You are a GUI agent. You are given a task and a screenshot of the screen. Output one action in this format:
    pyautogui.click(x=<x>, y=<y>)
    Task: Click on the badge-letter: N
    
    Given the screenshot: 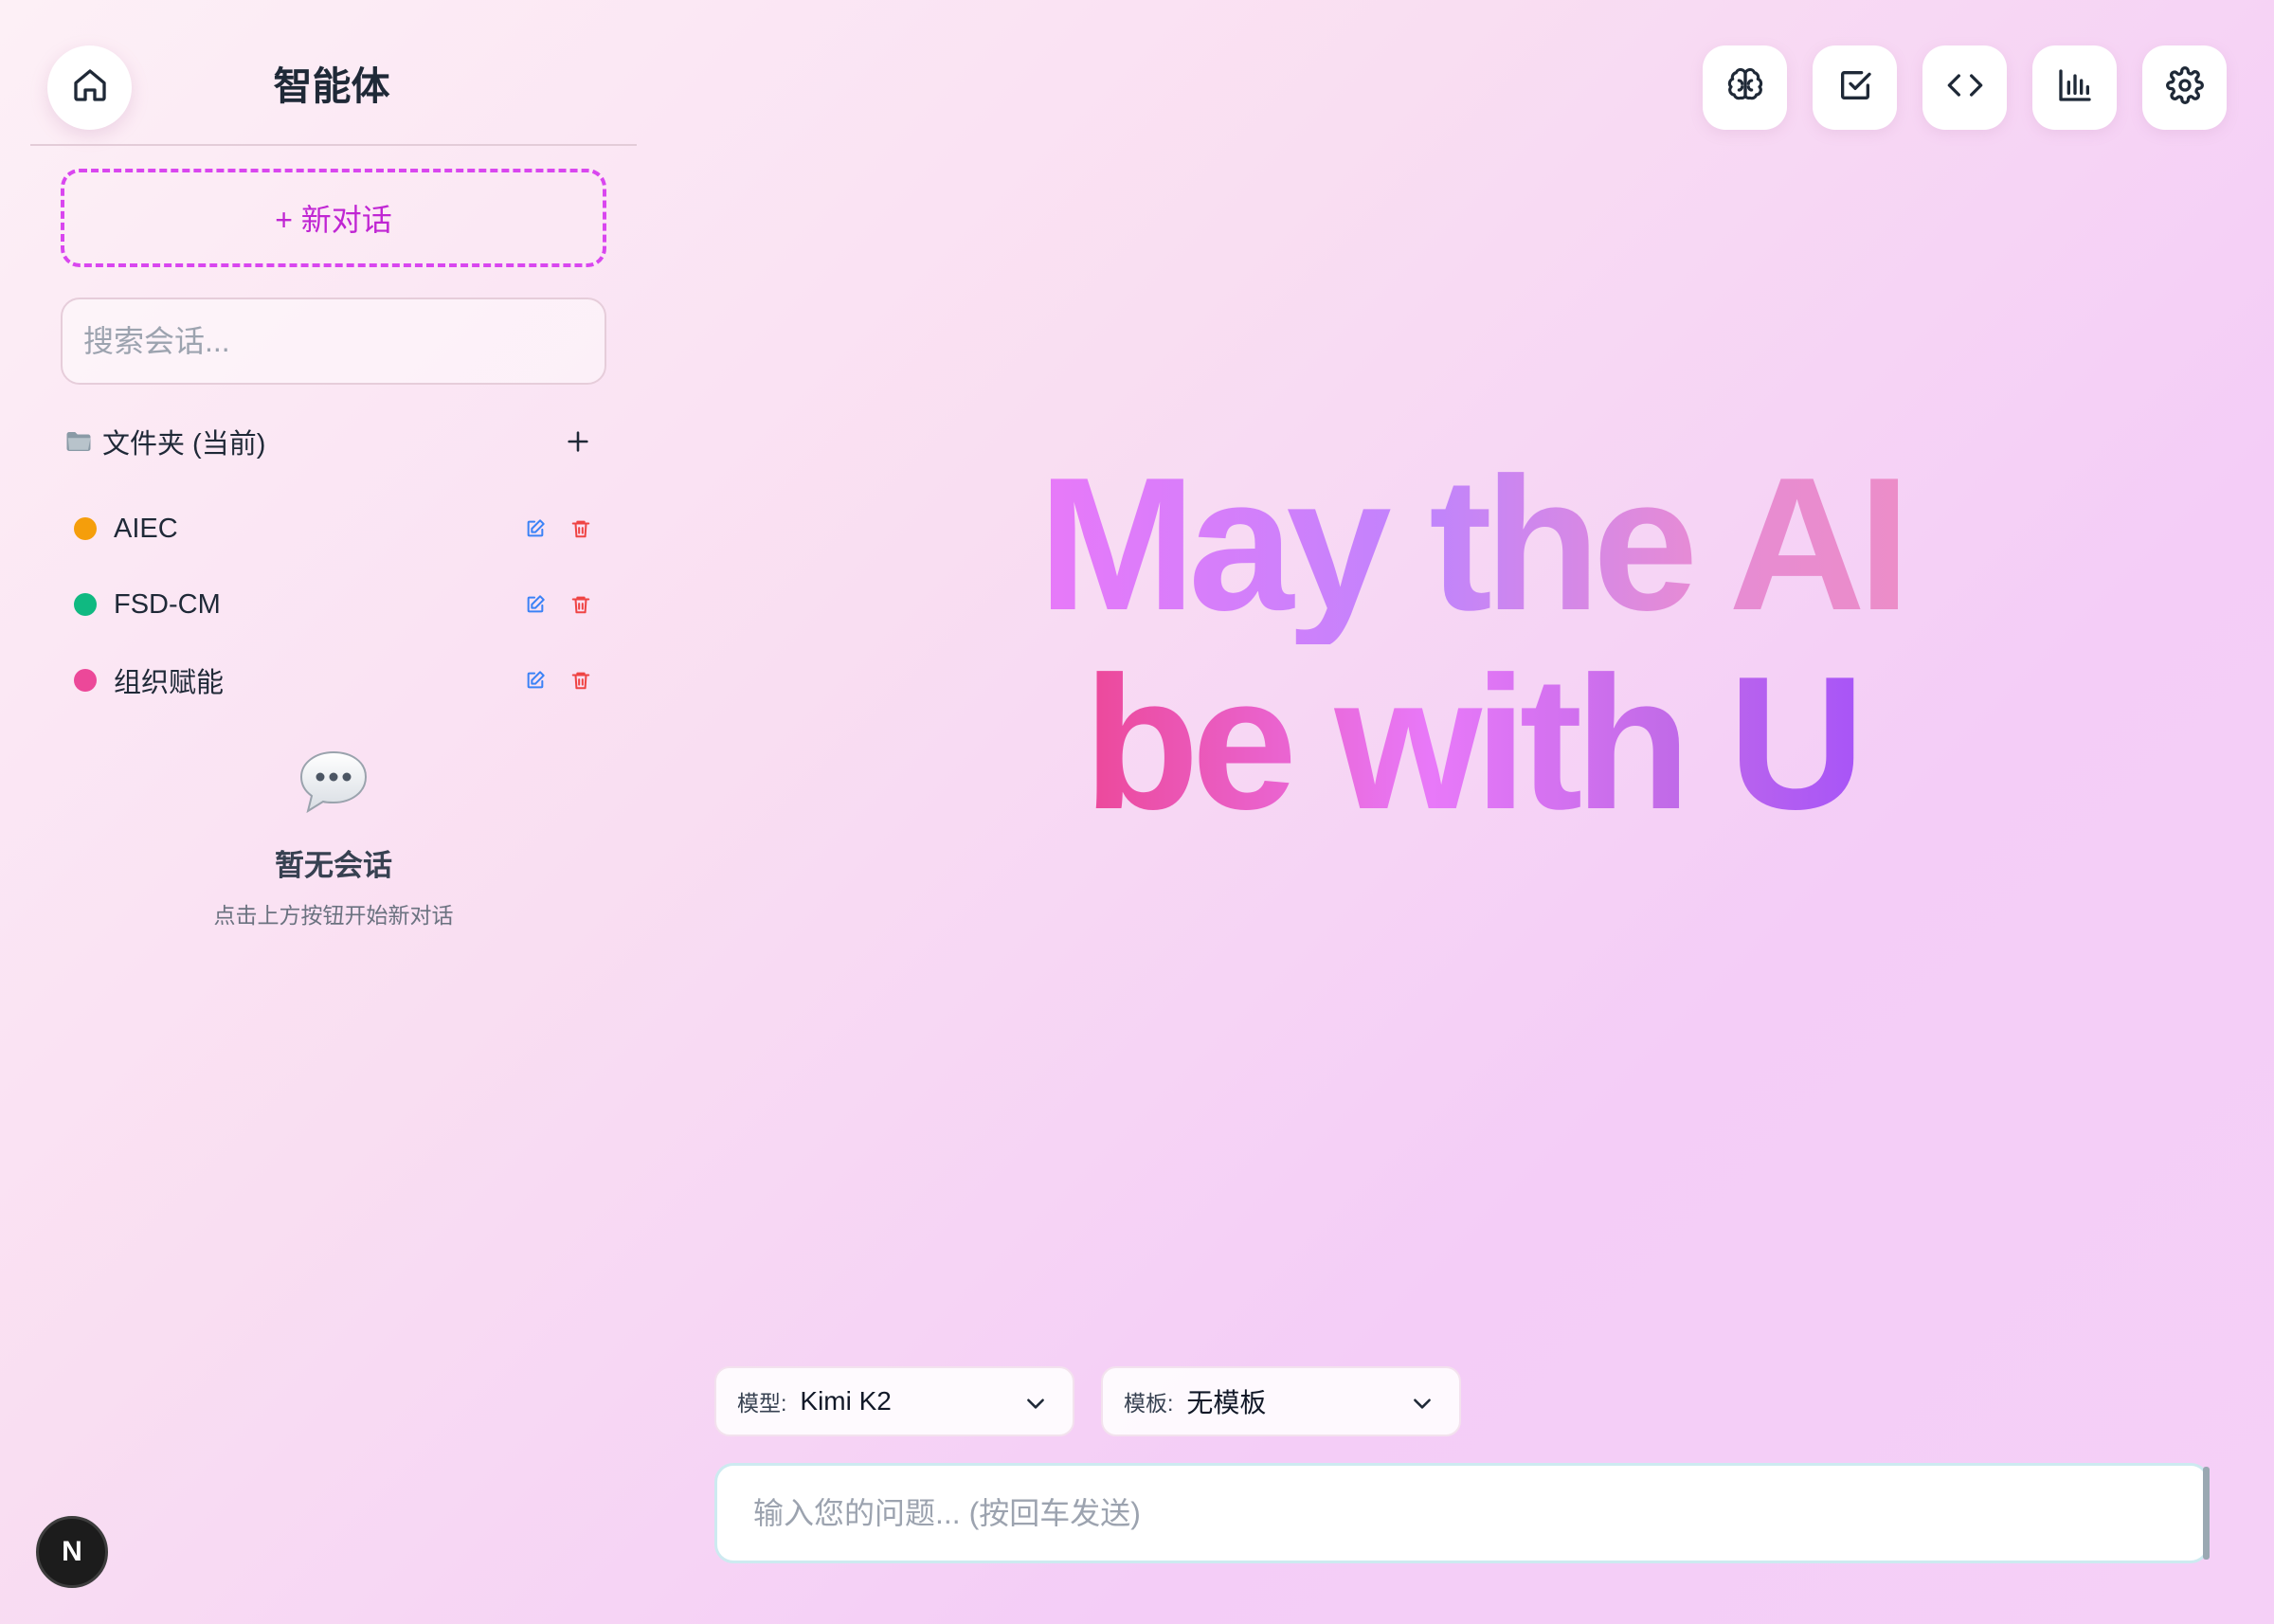 What is the action you would take?
    pyautogui.click(x=72, y=1551)
    